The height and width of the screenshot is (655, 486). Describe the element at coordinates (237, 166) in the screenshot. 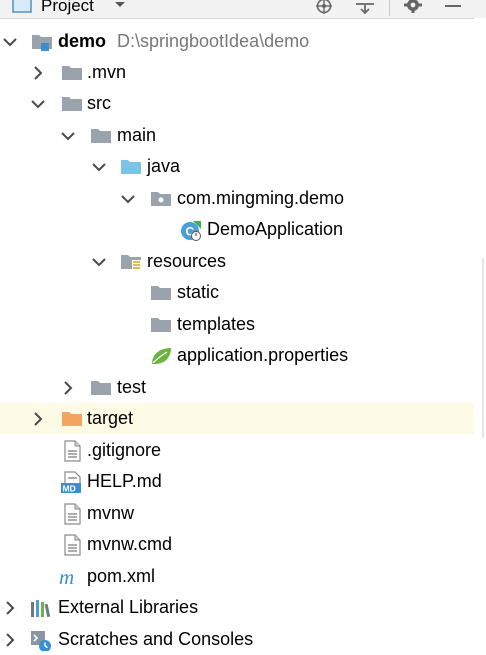

I see `tree-row-java: java` at that location.